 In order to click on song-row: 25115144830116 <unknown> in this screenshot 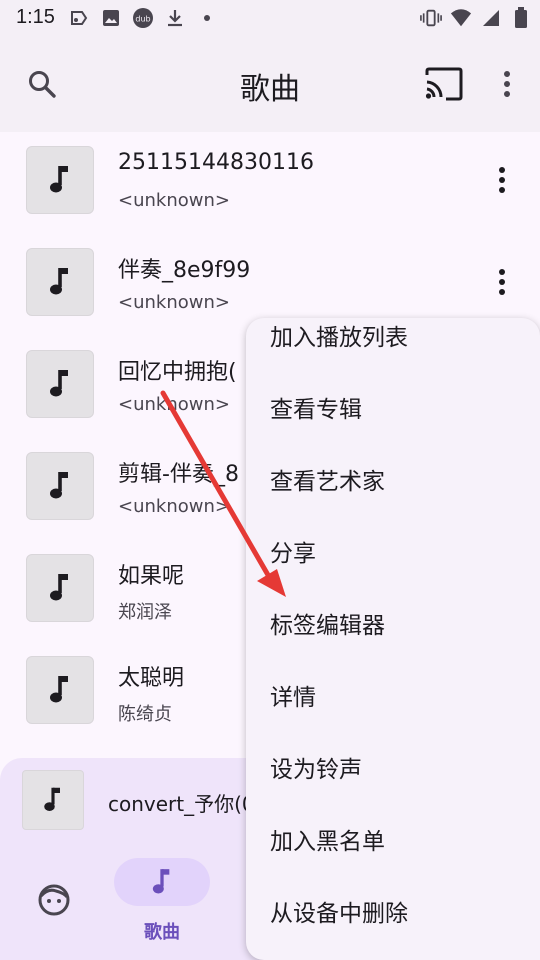, I will do `click(270, 183)`.